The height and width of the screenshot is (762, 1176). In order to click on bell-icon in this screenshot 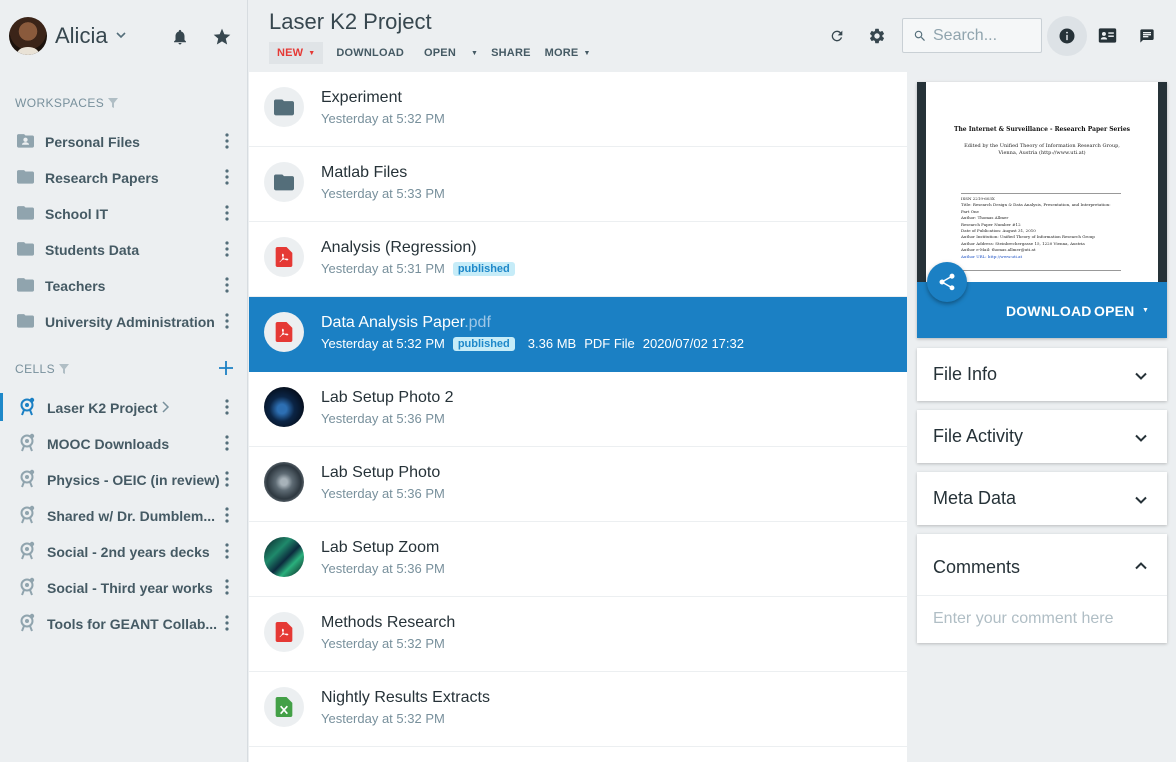, I will do `click(180, 37)`.